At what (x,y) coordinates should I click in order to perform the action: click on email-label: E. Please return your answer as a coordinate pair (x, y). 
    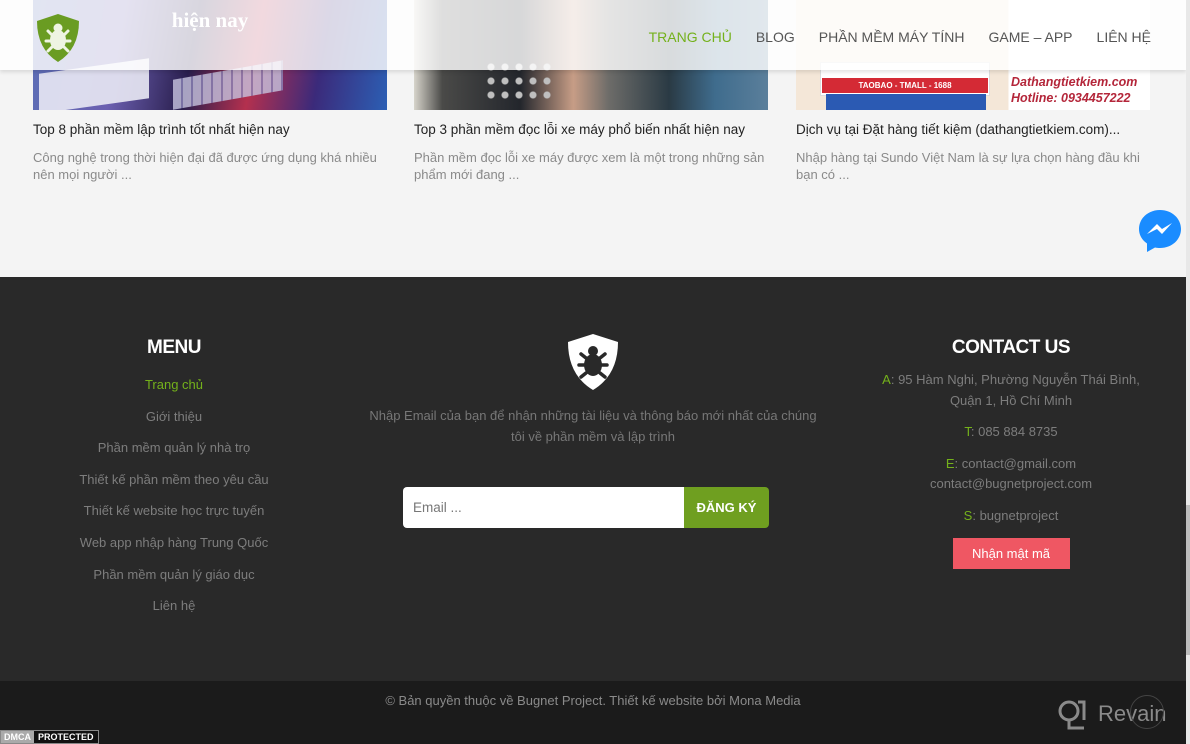
    Looking at the image, I should click on (950, 463).